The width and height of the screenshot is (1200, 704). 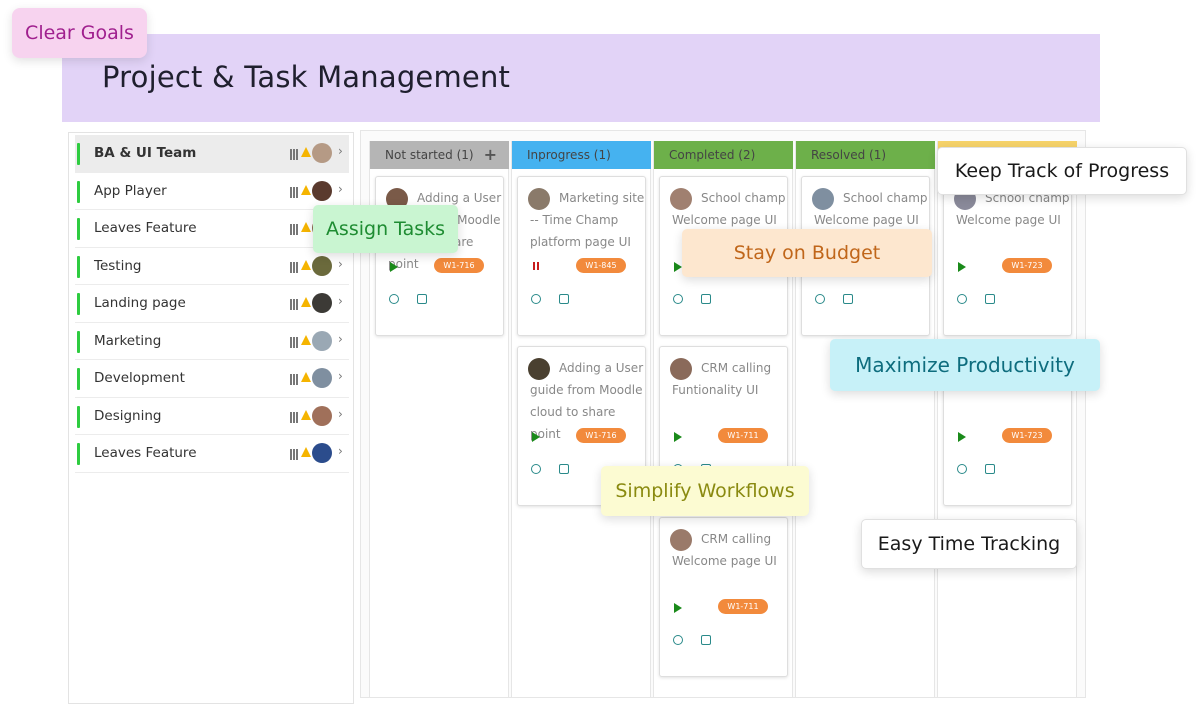 I want to click on pause-icon, so click(x=536, y=266).